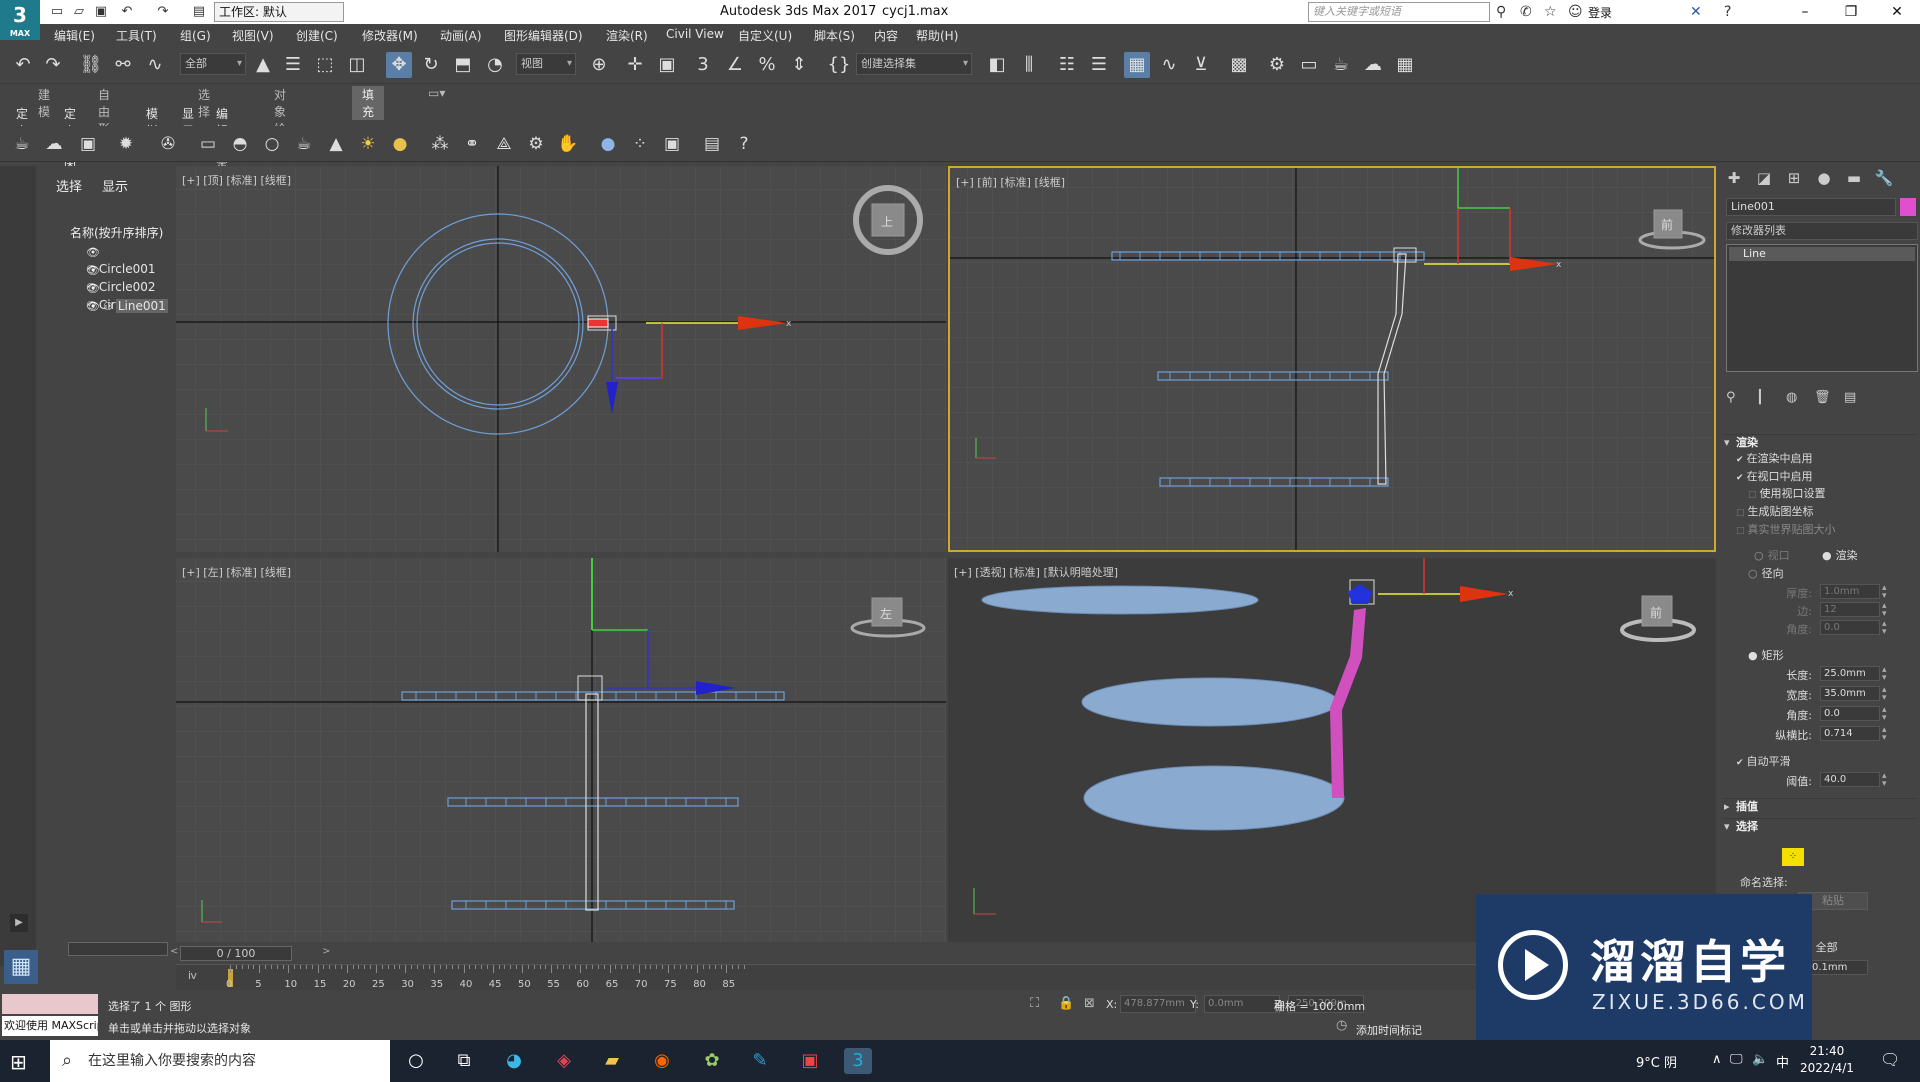  Describe the element at coordinates (1794, 178) in the screenshot. I see `hierarchy-panel-icon: ⊞` at that location.